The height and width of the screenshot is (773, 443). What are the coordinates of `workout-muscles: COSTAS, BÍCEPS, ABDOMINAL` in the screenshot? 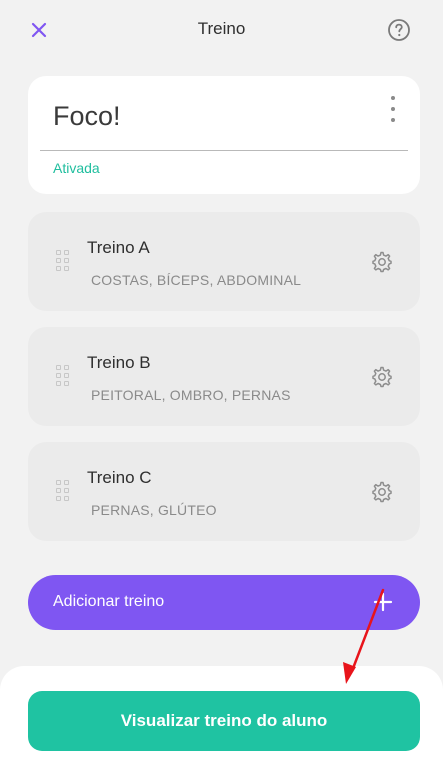 It's located at (196, 280).